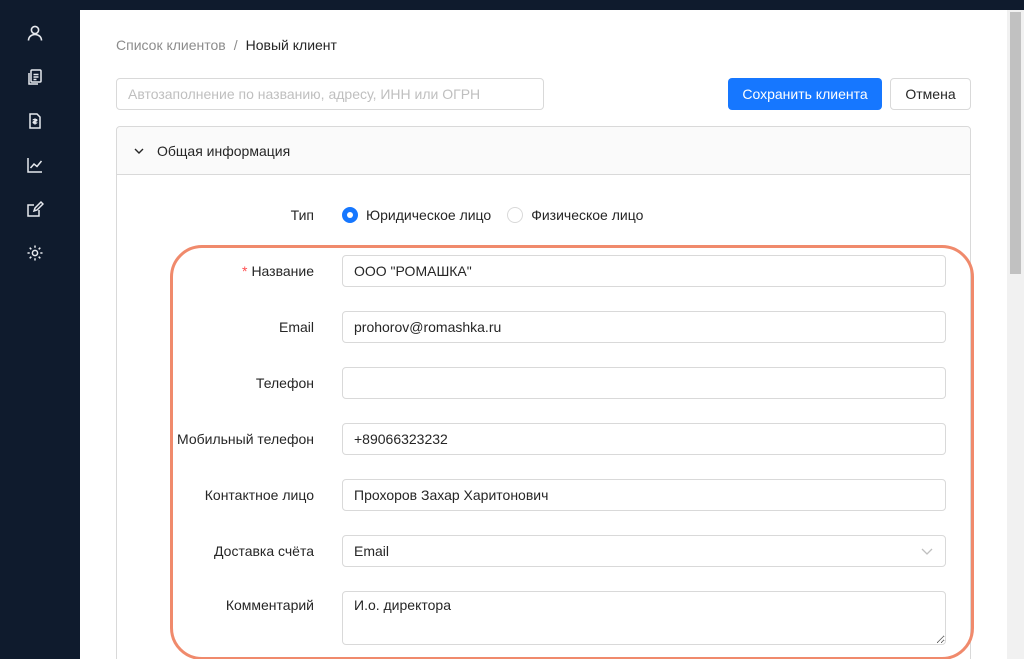 The width and height of the screenshot is (1024, 659). What do you see at coordinates (35, 77) in the screenshot?
I see `documents-icon` at bounding box center [35, 77].